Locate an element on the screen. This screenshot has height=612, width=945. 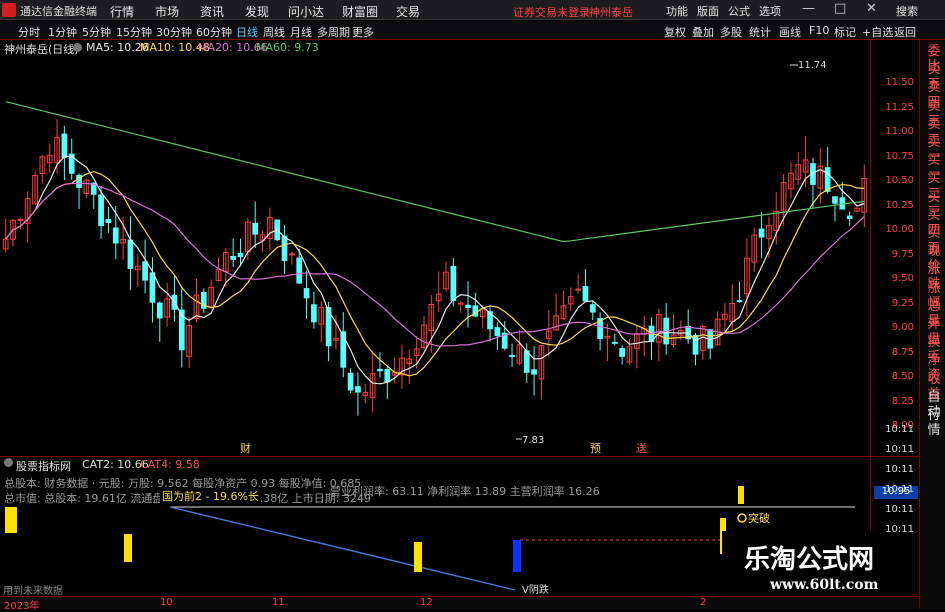
low-price-label: 7.83 is located at coordinates (533, 440).